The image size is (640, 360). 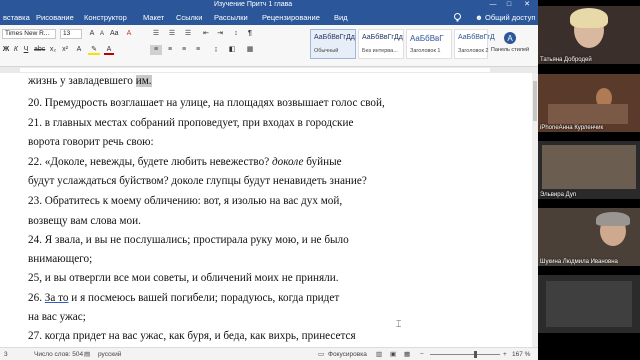 I want to click on proofing-icon: ▤, so click(x=87, y=354).